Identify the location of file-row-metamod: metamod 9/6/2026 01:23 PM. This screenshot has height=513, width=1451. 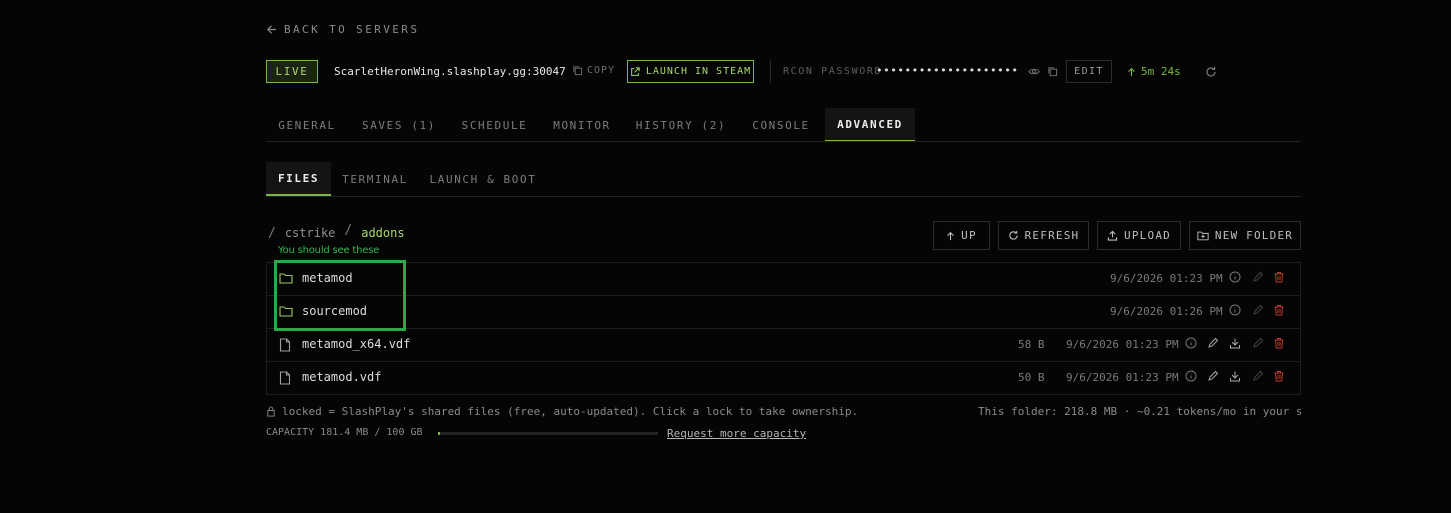
(783, 279).